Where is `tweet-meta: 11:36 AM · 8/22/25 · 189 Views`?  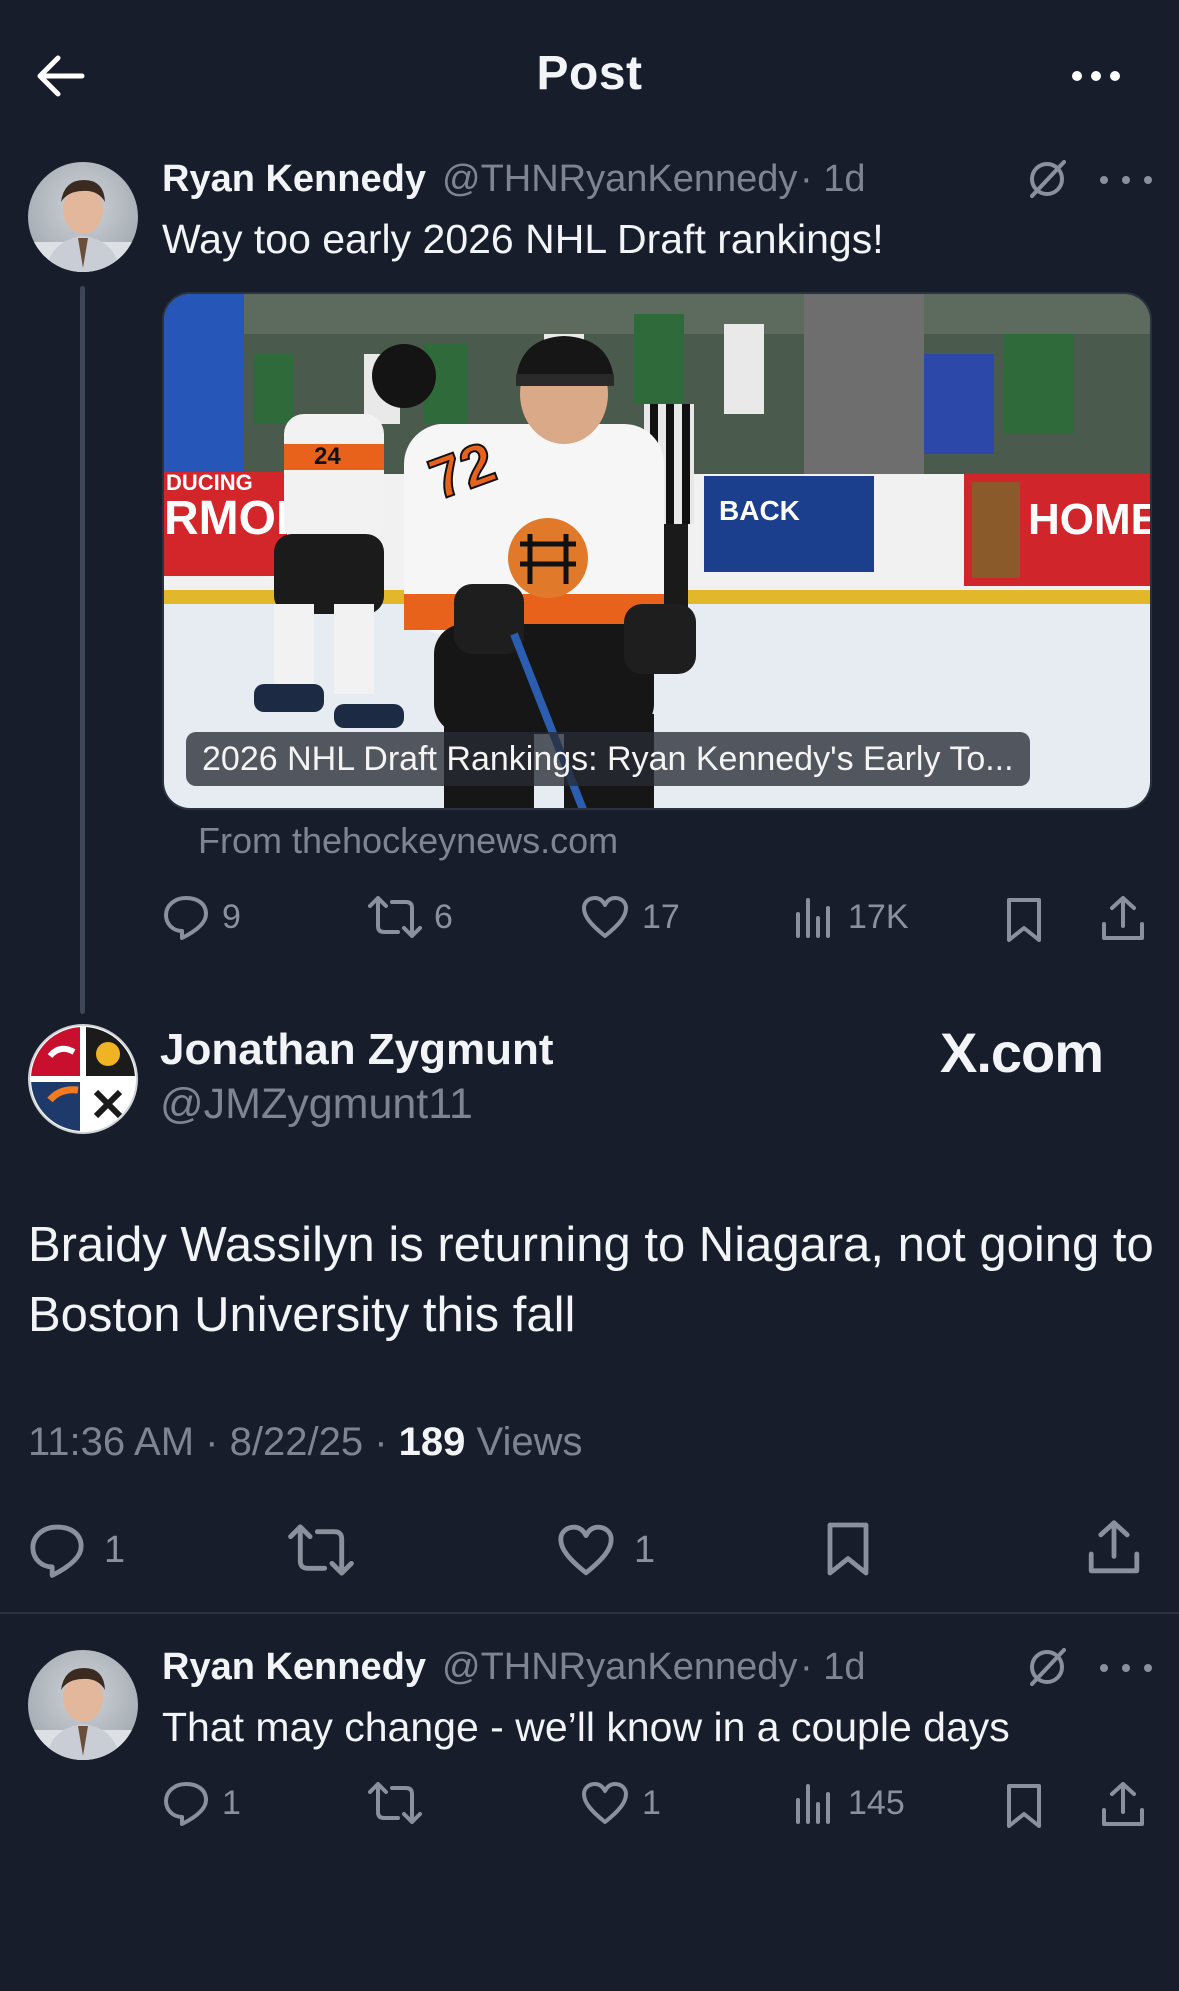 tweet-meta: 11:36 AM · 8/22/25 · 189 Views is located at coordinates (305, 1442).